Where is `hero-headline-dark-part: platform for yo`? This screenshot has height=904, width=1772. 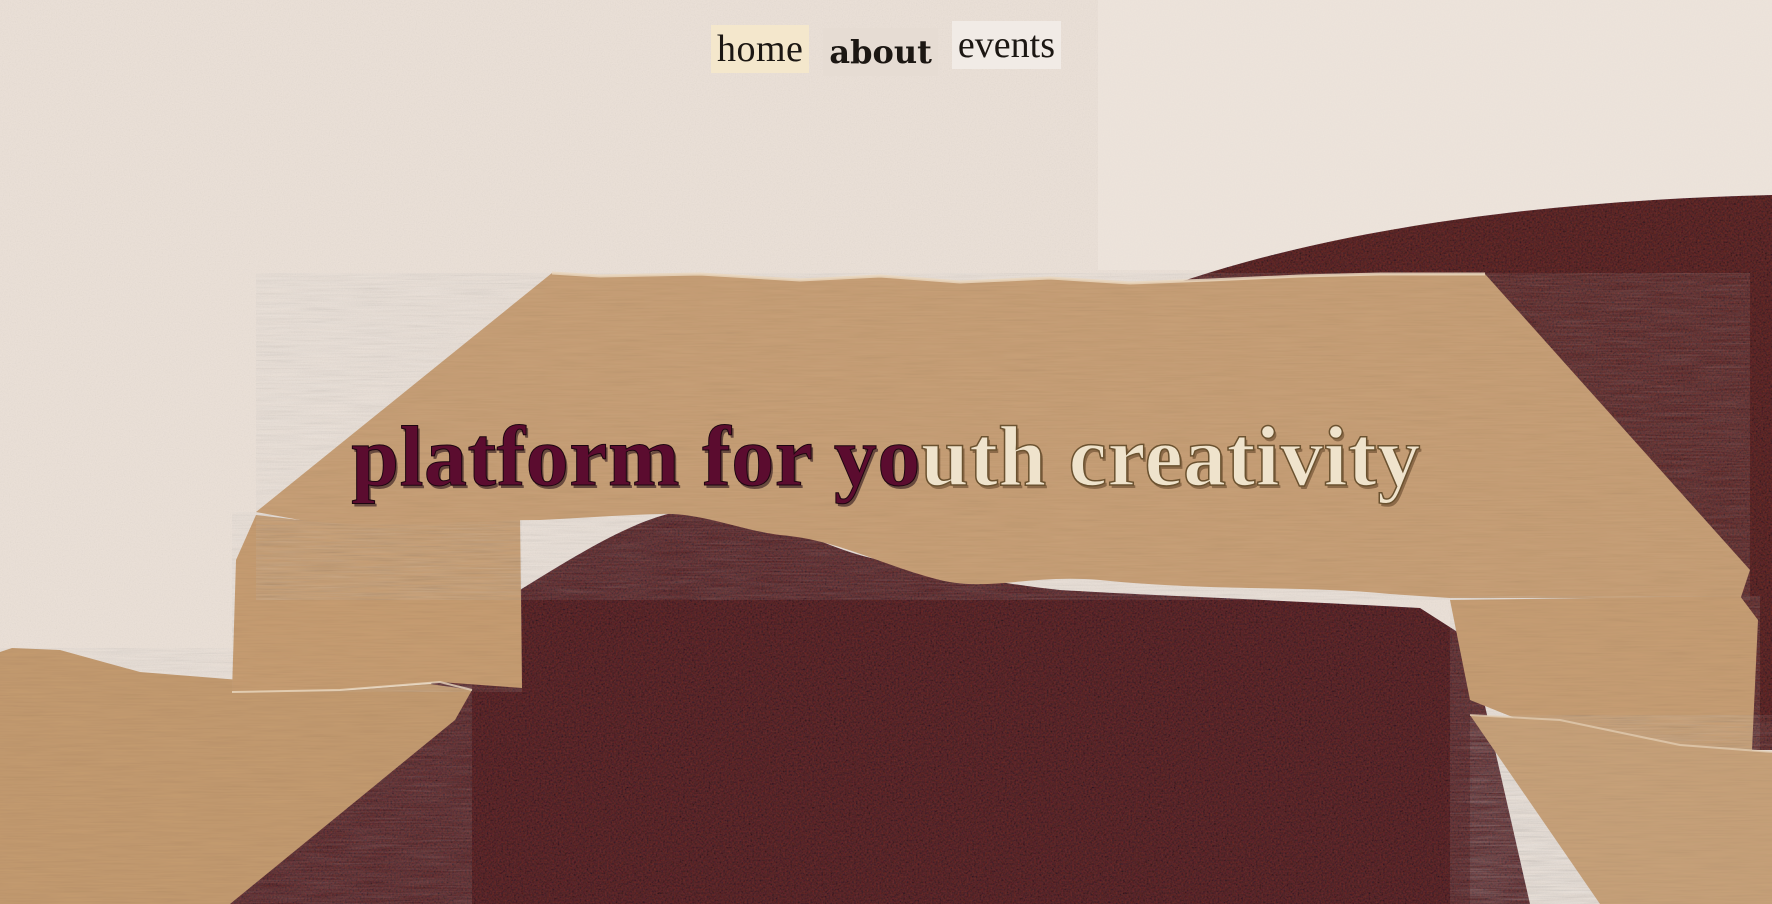 hero-headline-dark-part: platform for yo is located at coordinates (636, 455).